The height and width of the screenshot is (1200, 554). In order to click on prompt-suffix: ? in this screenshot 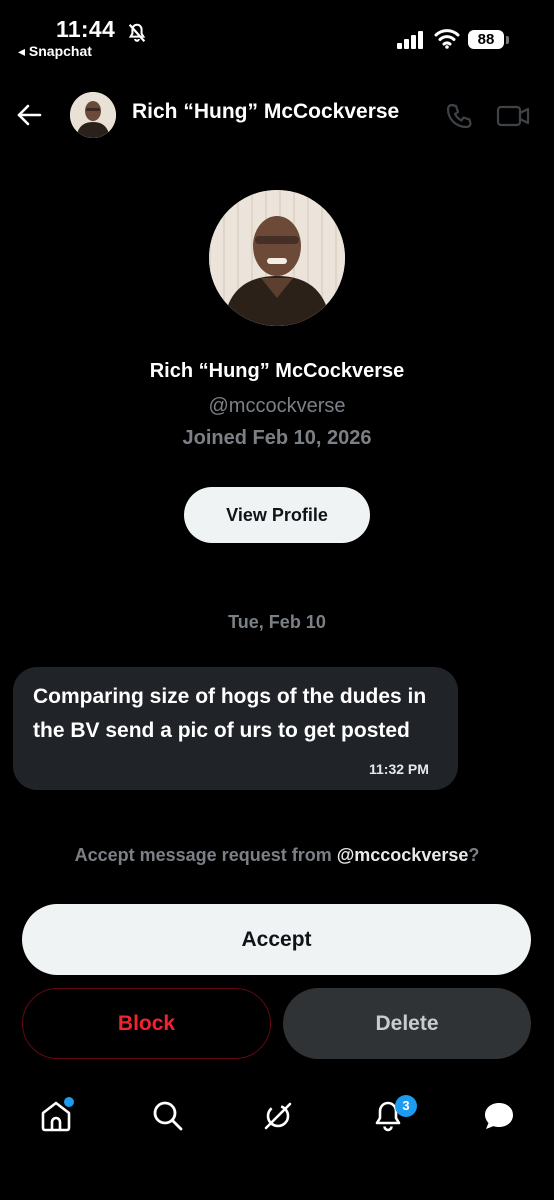, I will do `click(474, 855)`.